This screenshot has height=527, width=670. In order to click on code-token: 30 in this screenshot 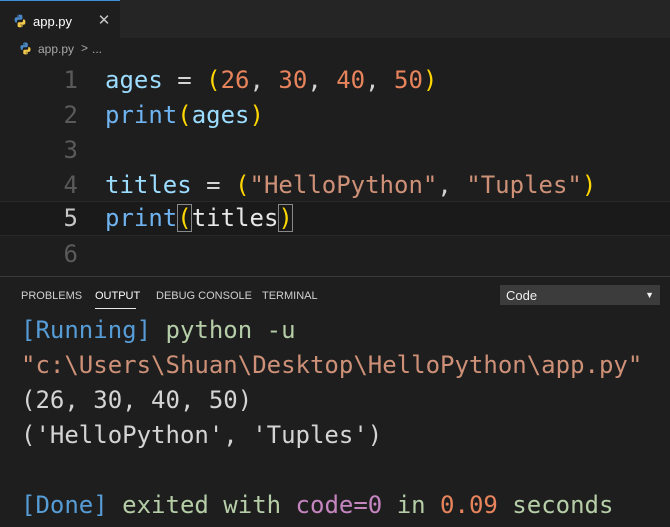, I will do `click(293, 80)`.